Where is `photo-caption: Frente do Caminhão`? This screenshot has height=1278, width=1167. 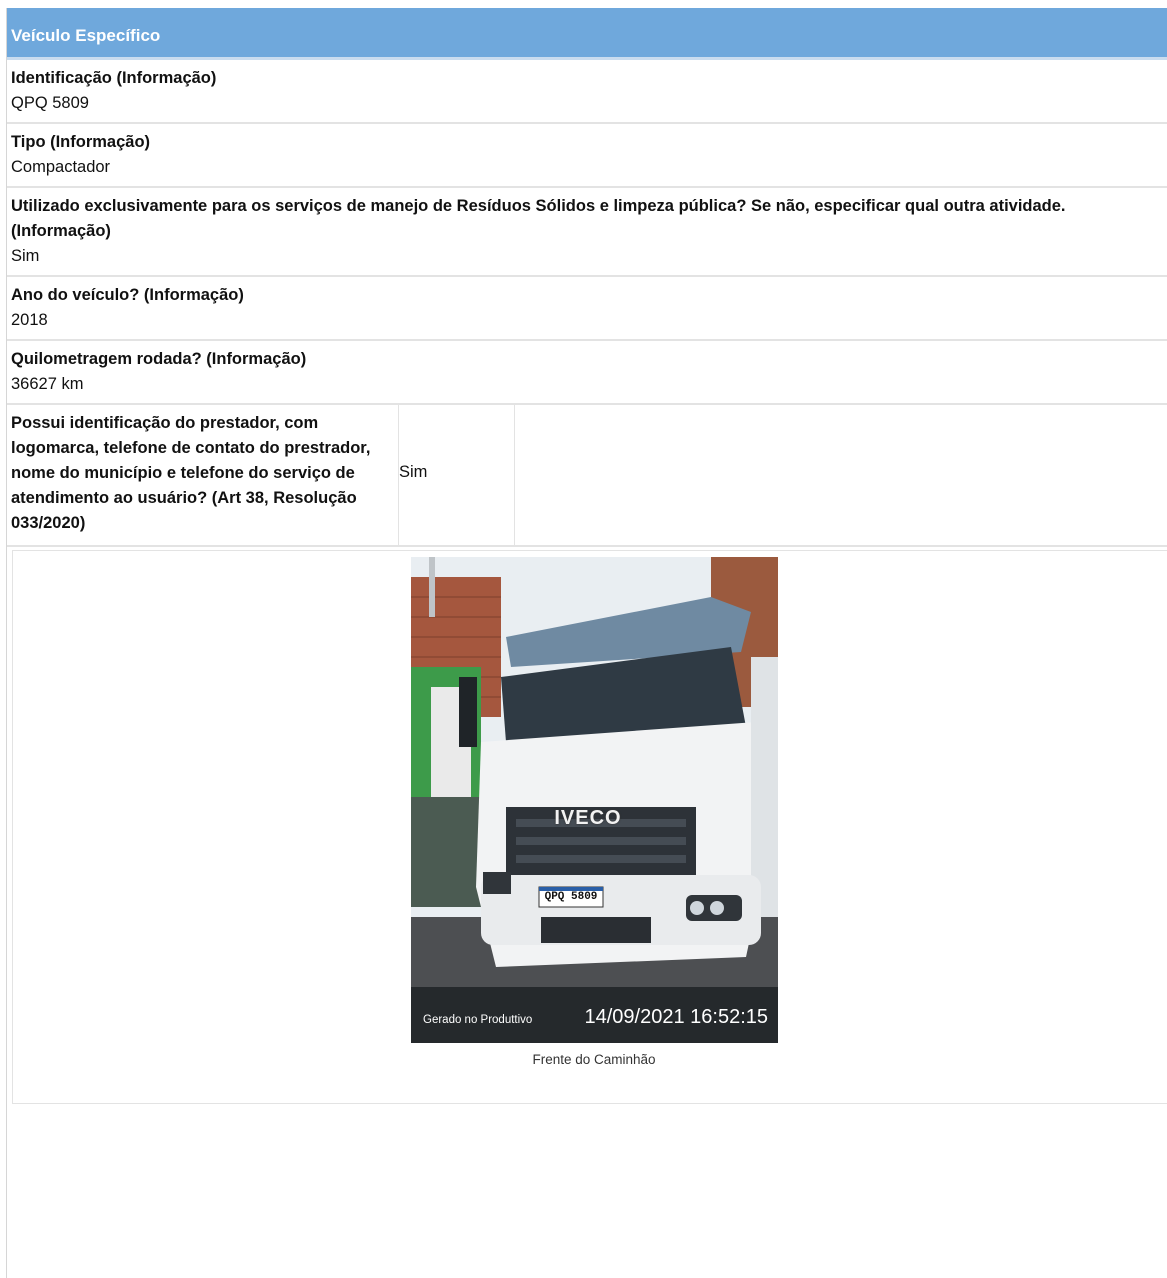 photo-caption: Frente do Caminhão is located at coordinates (594, 1059).